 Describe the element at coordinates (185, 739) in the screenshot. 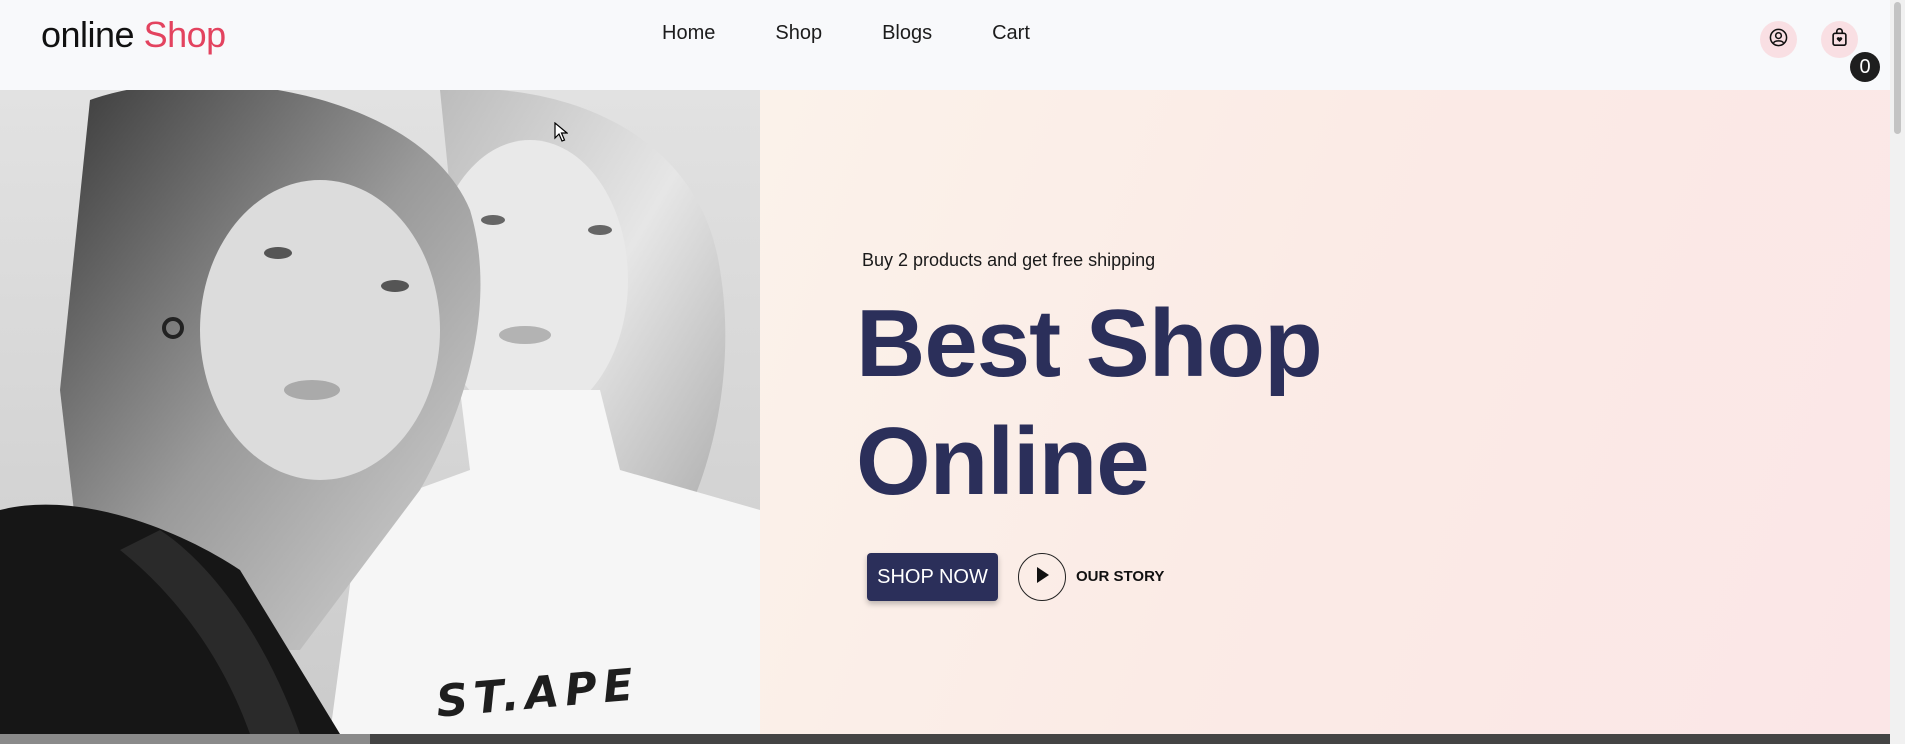

I see `bottom-strip-left` at that location.